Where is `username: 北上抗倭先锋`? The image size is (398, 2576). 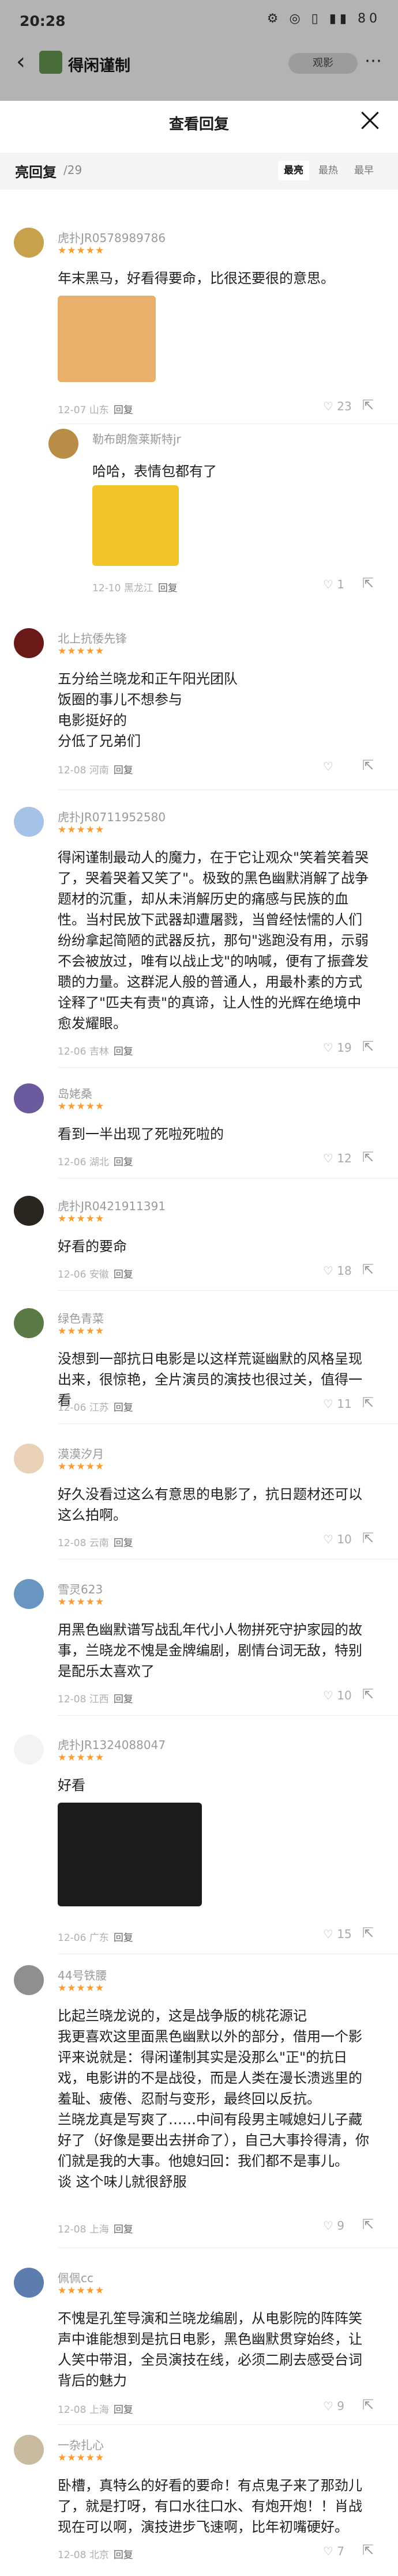
username: 北上抗倭先锋 is located at coordinates (92, 637).